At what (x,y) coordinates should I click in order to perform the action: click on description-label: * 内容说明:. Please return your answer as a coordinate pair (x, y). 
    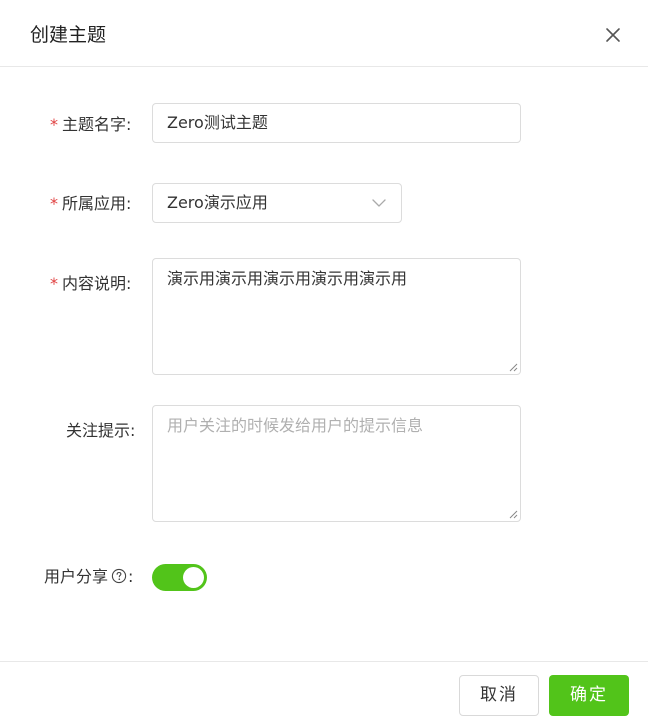
    Looking at the image, I should click on (90, 284).